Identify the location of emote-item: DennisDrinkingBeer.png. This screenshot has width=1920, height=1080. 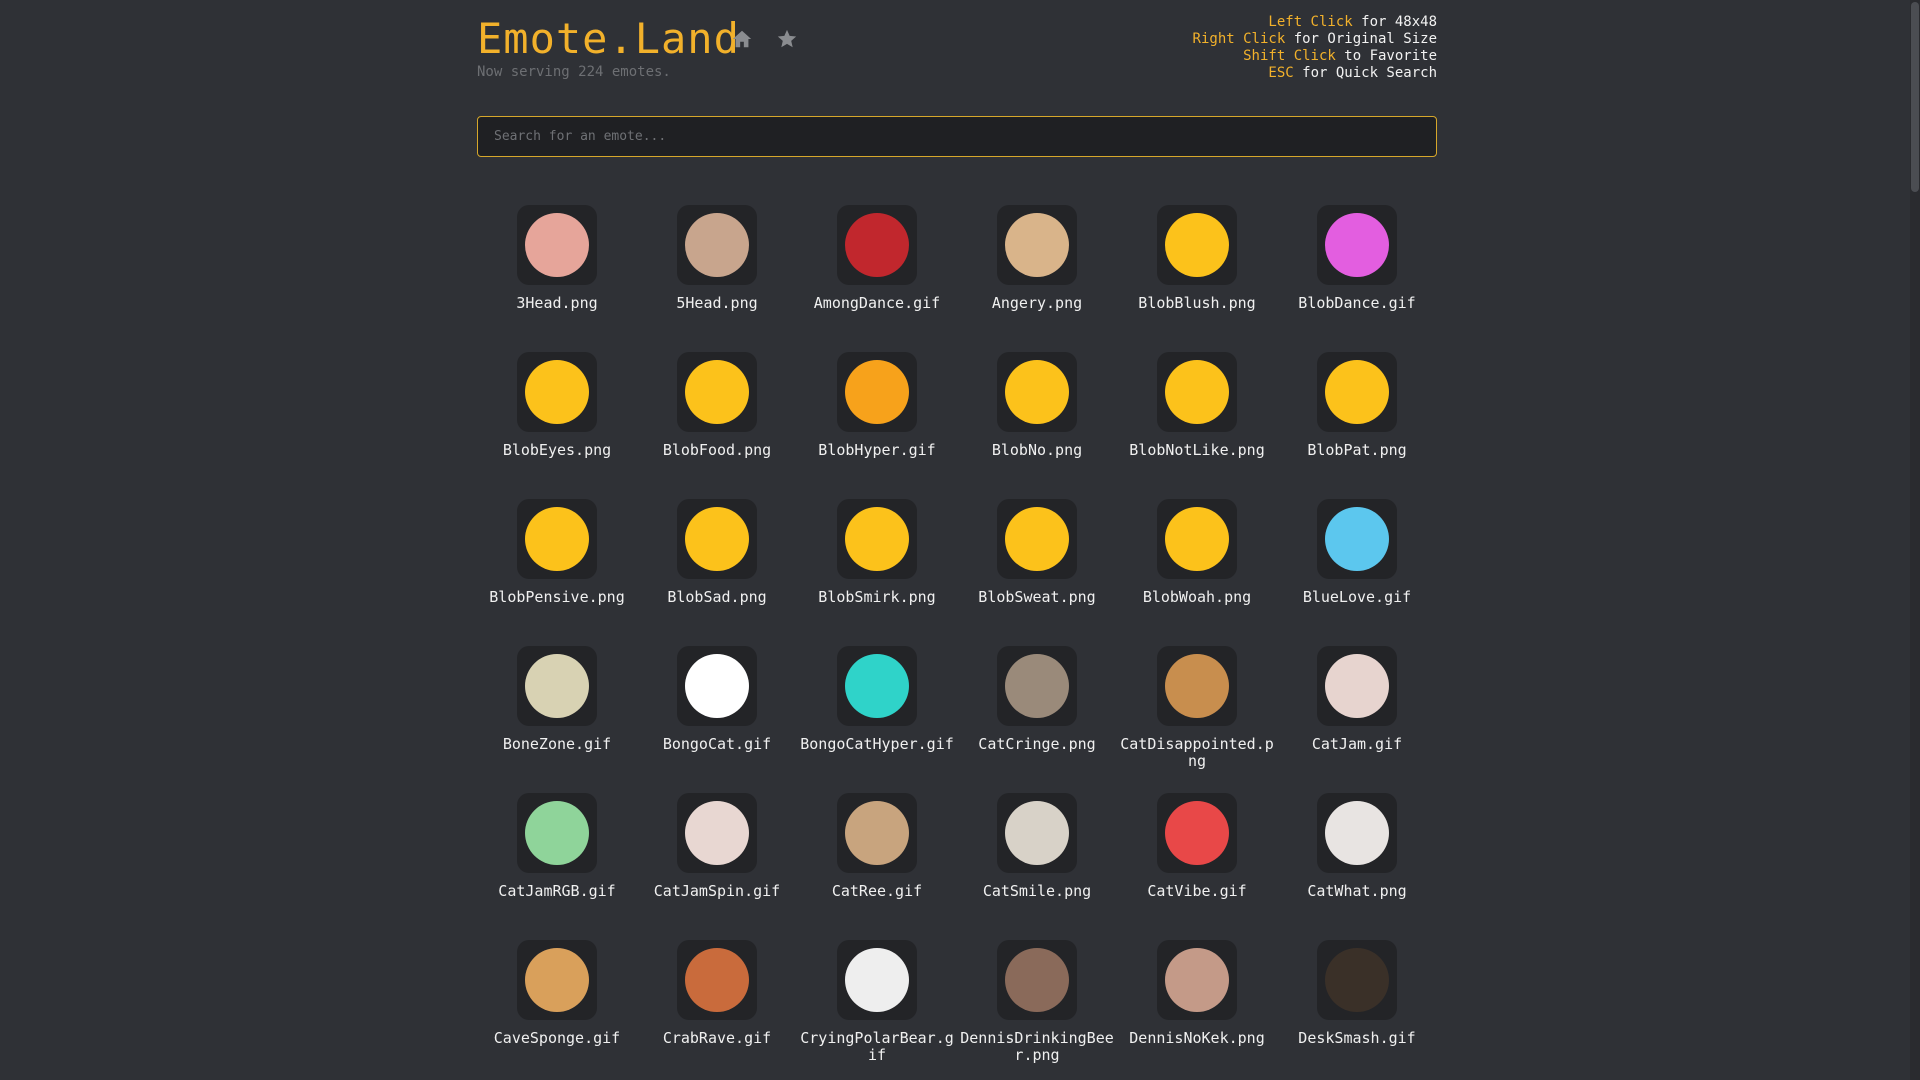
(1037, 998).